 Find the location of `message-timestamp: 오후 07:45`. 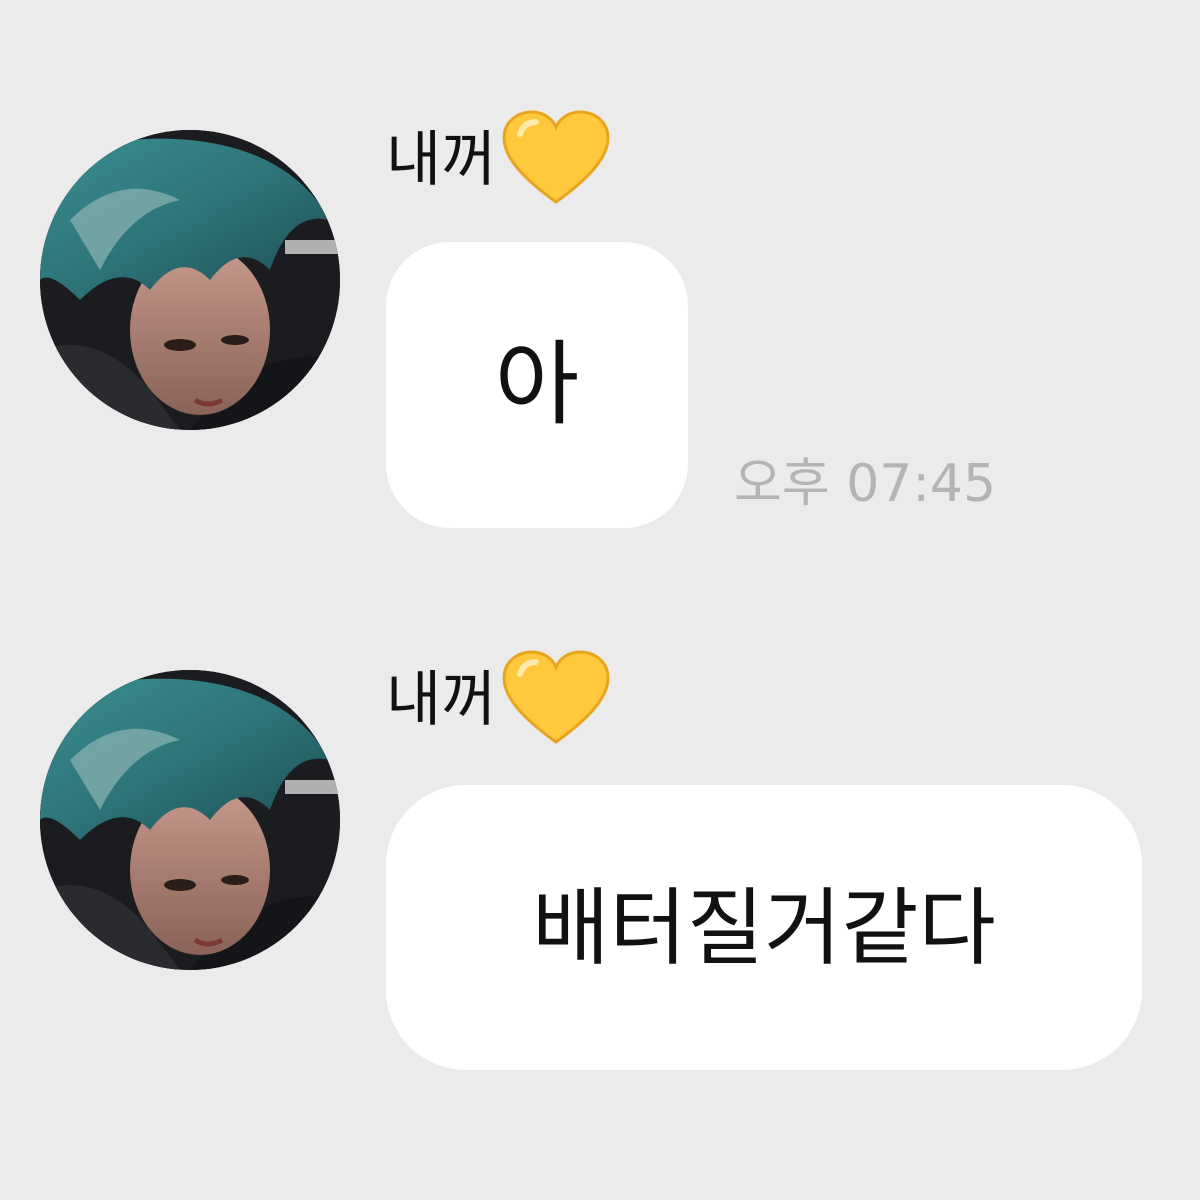

message-timestamp: 오후 07:45 is located at coordinates (865, 484).